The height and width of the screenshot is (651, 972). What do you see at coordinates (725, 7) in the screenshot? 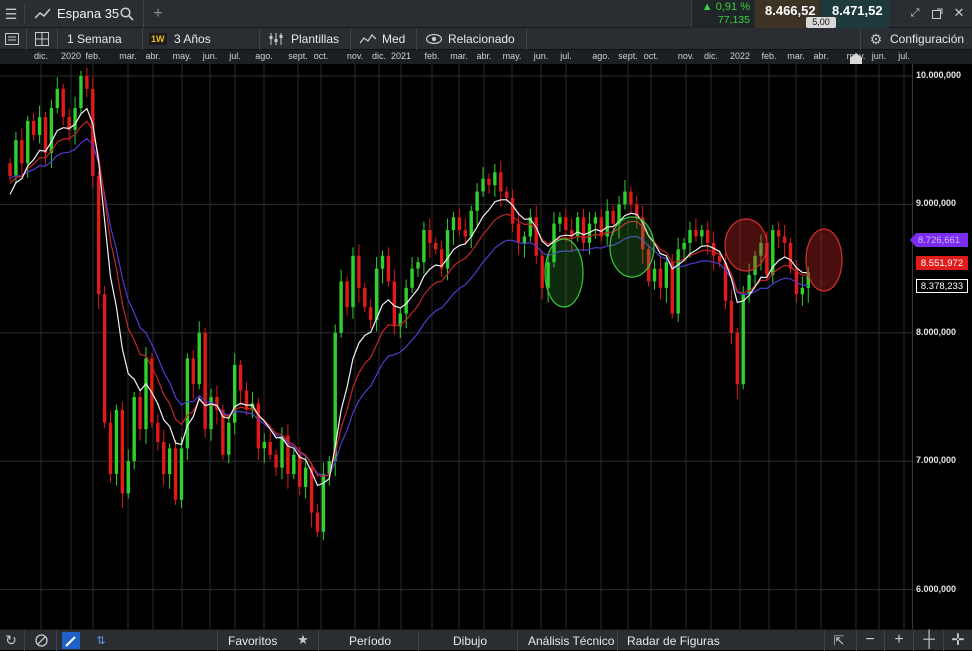
I see `change-percent: ▲ 0,91 %` at bounding box center [725, 7].